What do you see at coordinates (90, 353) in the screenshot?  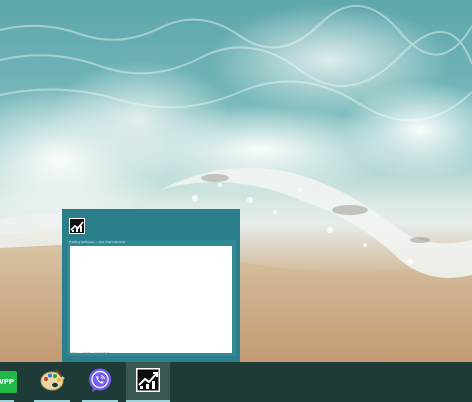 I see `thumbnail-footer-text: status · ready · connected` at bounding box center [90, 353].